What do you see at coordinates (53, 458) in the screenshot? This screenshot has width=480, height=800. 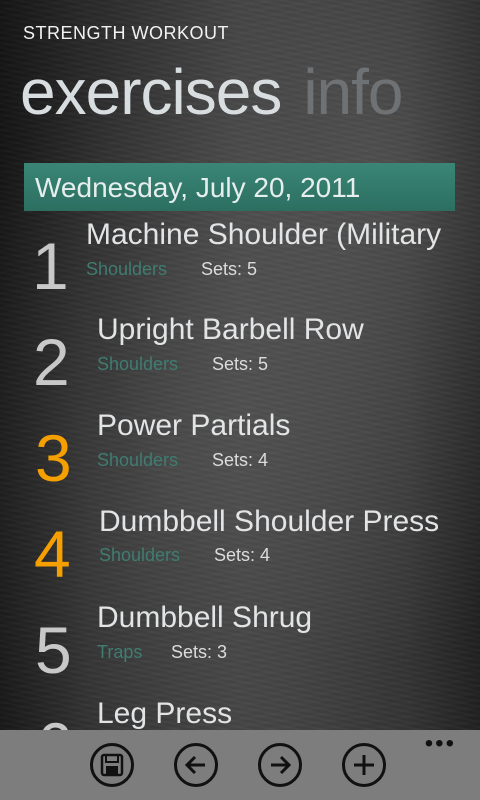 I see `exercise-number: 3` at bounding box center [53, 458].